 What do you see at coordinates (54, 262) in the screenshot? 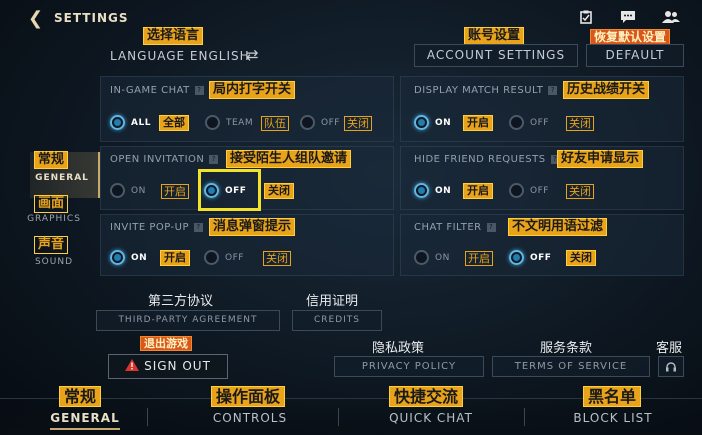
I see `nav-item-sound: SOUND` at bounding box center [54, 262].